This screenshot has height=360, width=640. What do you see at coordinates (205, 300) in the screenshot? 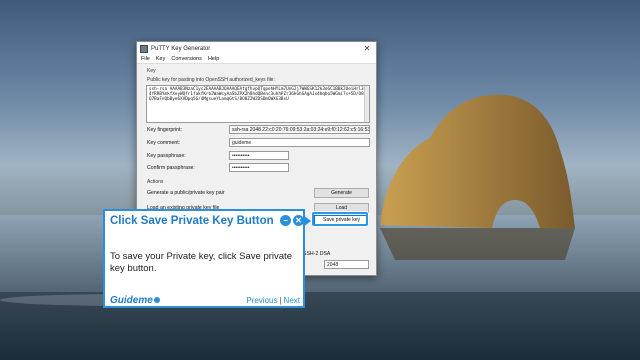
I see `tooltip-footer: Guideme Previous | Next` at bounding box center [205, 300].